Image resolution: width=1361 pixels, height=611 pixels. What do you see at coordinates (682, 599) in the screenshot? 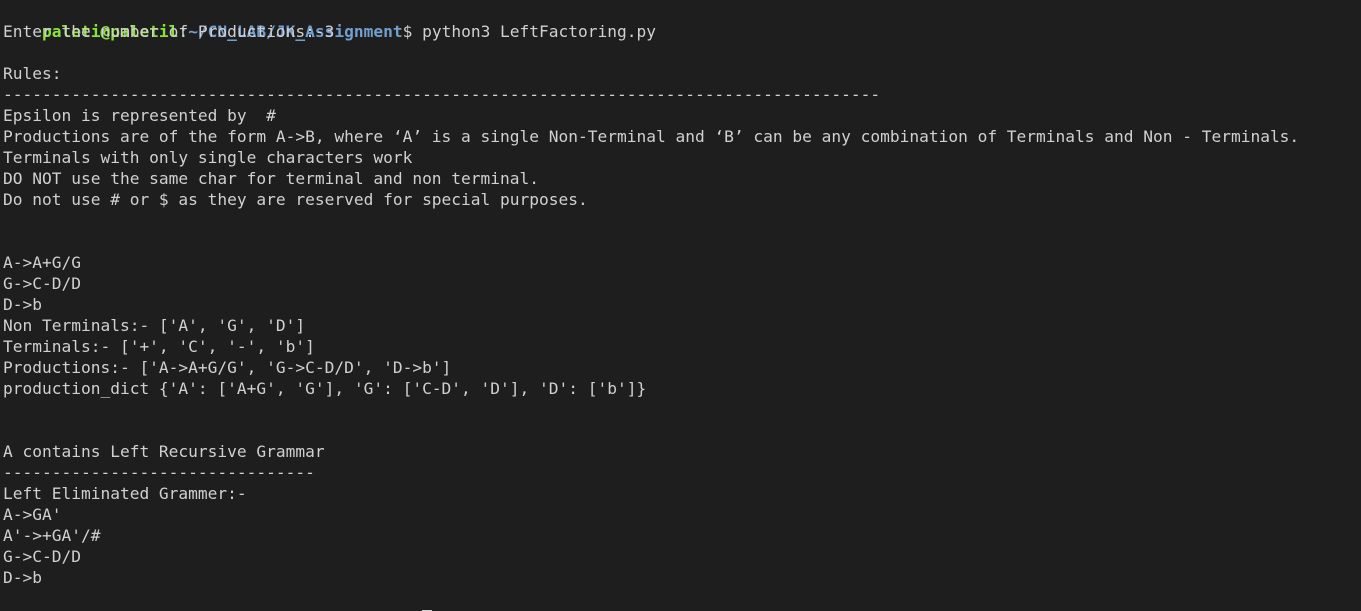
I see `active-prompt-line: paleti@paletil:~/CN_LAB/JK_Assignment$` at bounding box center [682, 599].